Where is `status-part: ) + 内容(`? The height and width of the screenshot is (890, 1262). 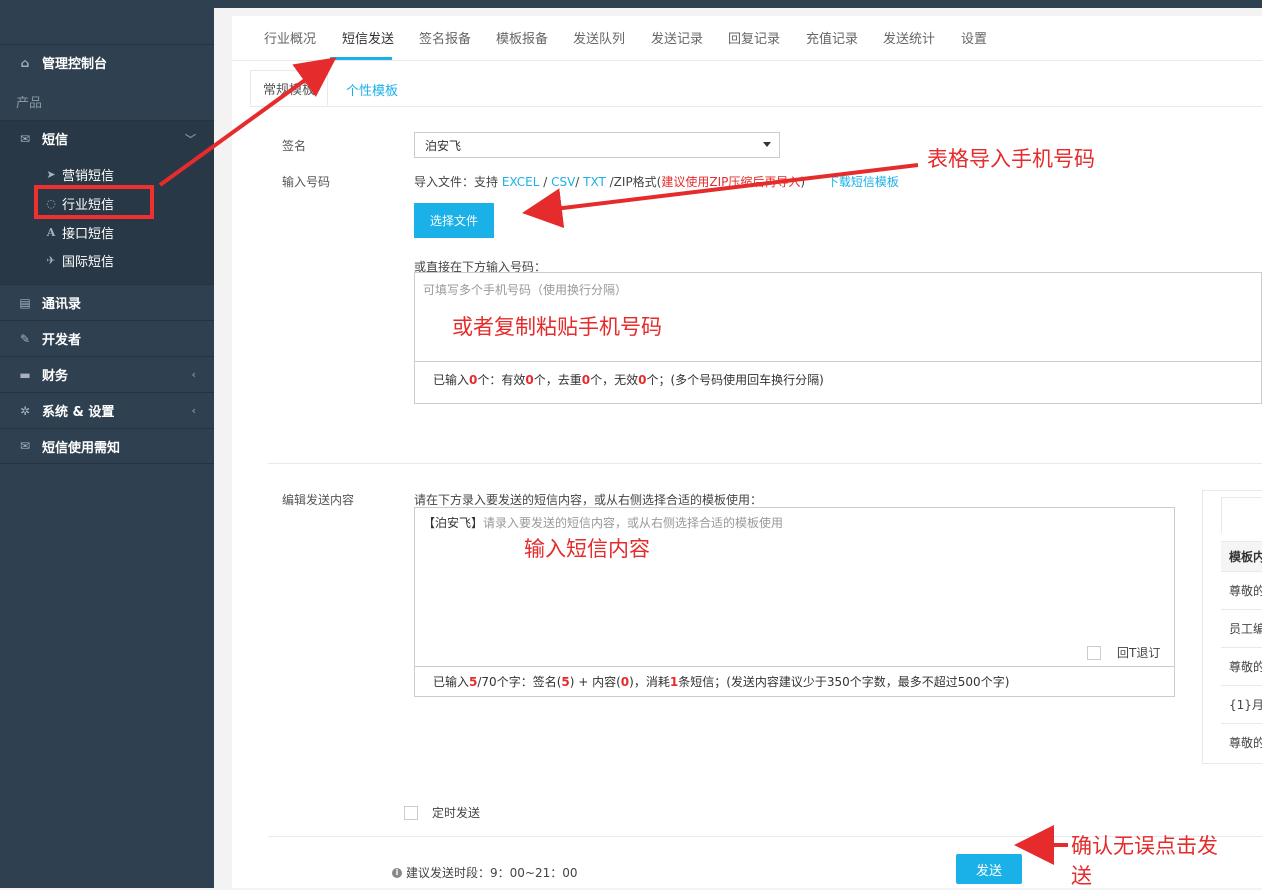 status-part: ) + 内容( is located at coordinates (595, 682).